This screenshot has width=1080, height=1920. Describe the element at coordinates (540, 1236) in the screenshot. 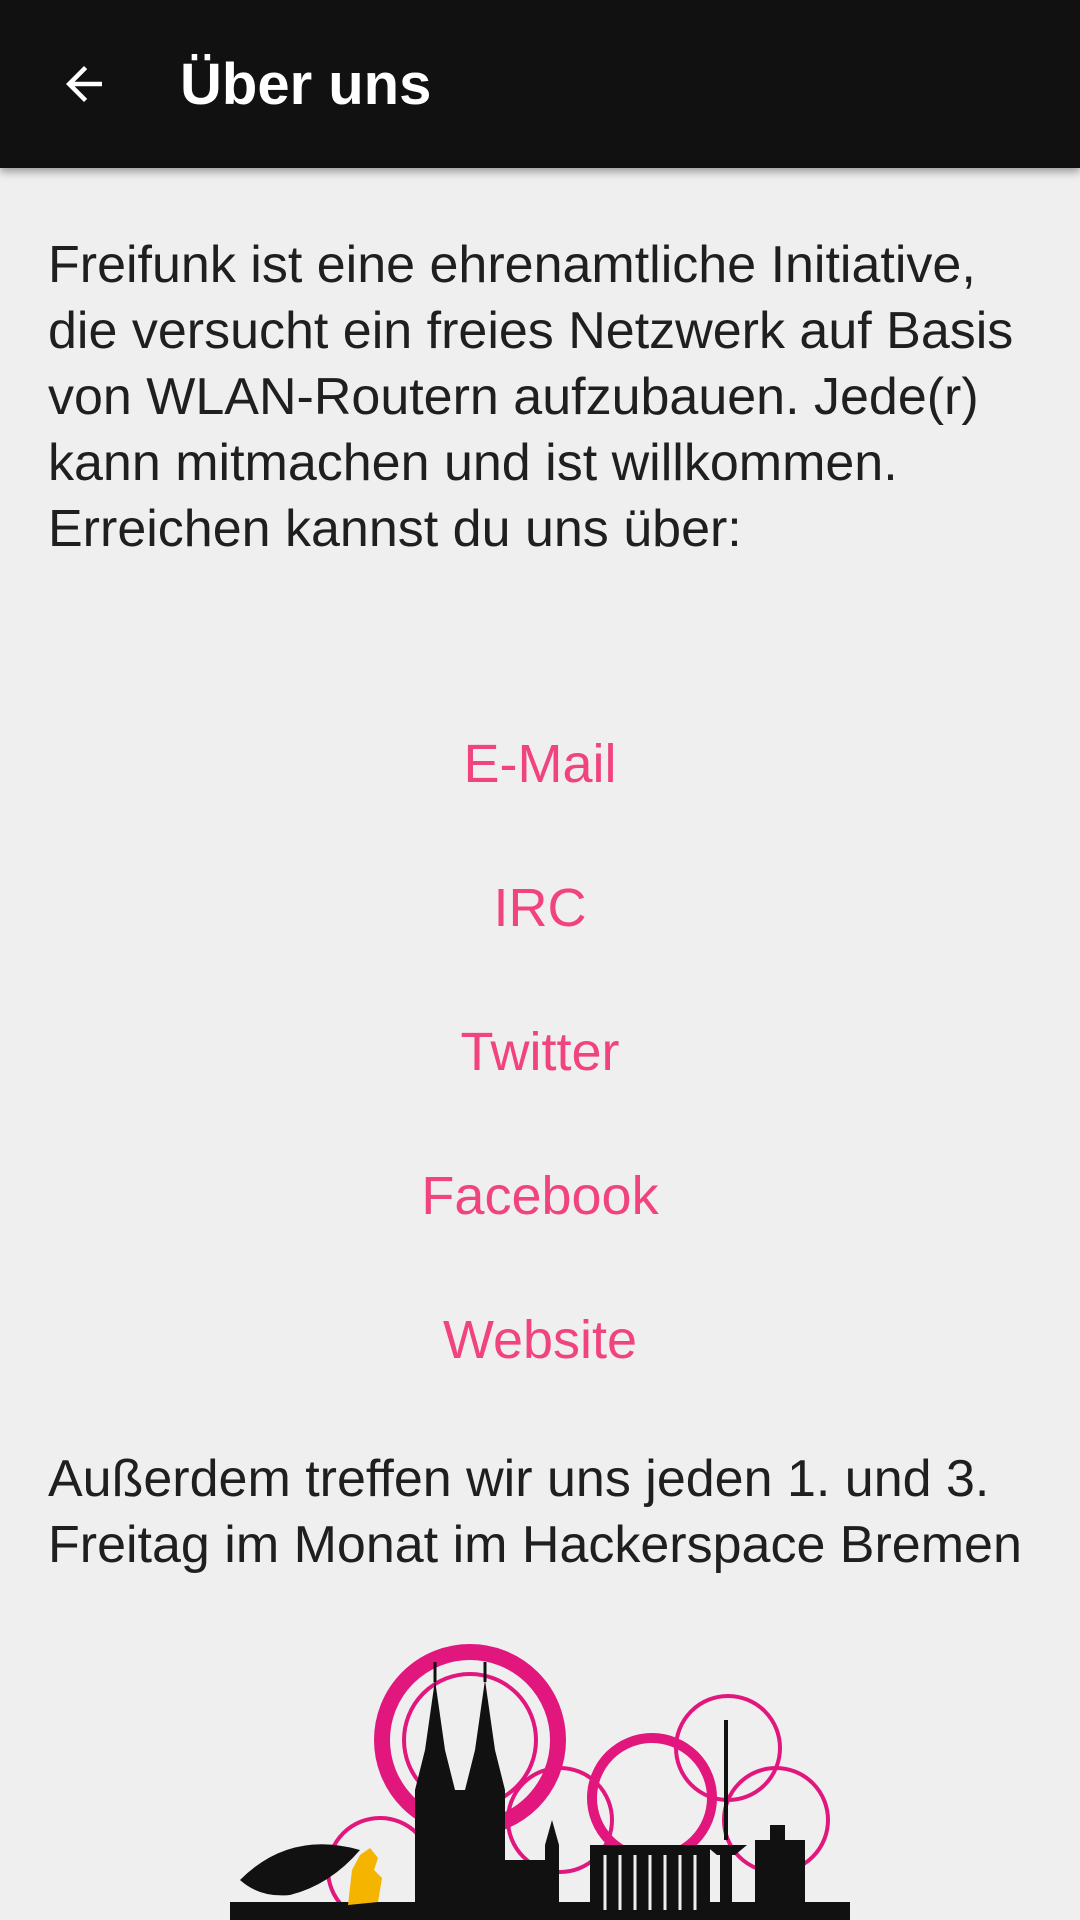

I see `facebook-link: Facebook` at that location.